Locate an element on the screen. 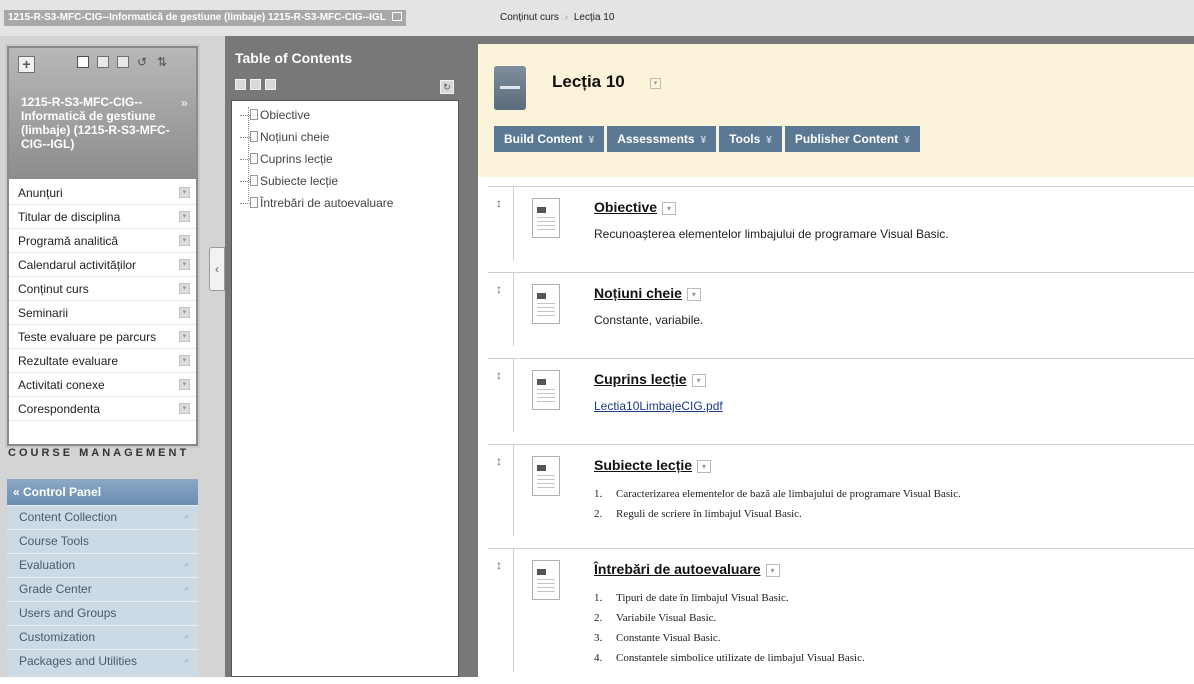 Image resolution: width=1194 pixels, height=684 pixels. control-panel-item: Customization » is located at coordinates (102, 637).